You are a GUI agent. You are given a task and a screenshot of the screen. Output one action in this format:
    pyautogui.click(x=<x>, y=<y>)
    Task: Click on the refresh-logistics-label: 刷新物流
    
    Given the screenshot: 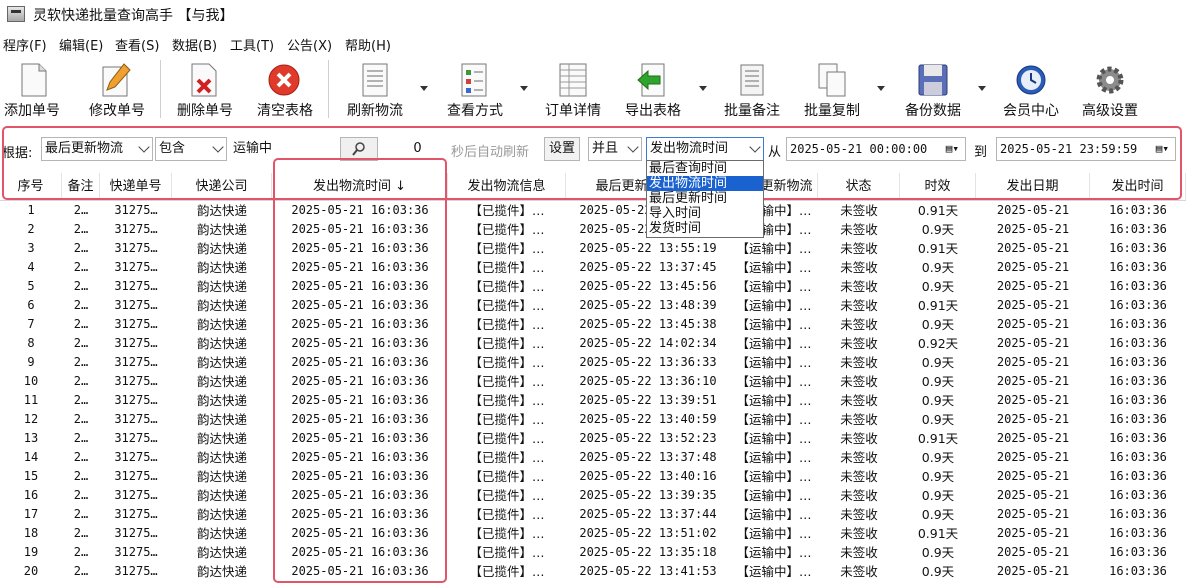 What is the action you would take?
    pyautogui.click(x=375, y=111)
    